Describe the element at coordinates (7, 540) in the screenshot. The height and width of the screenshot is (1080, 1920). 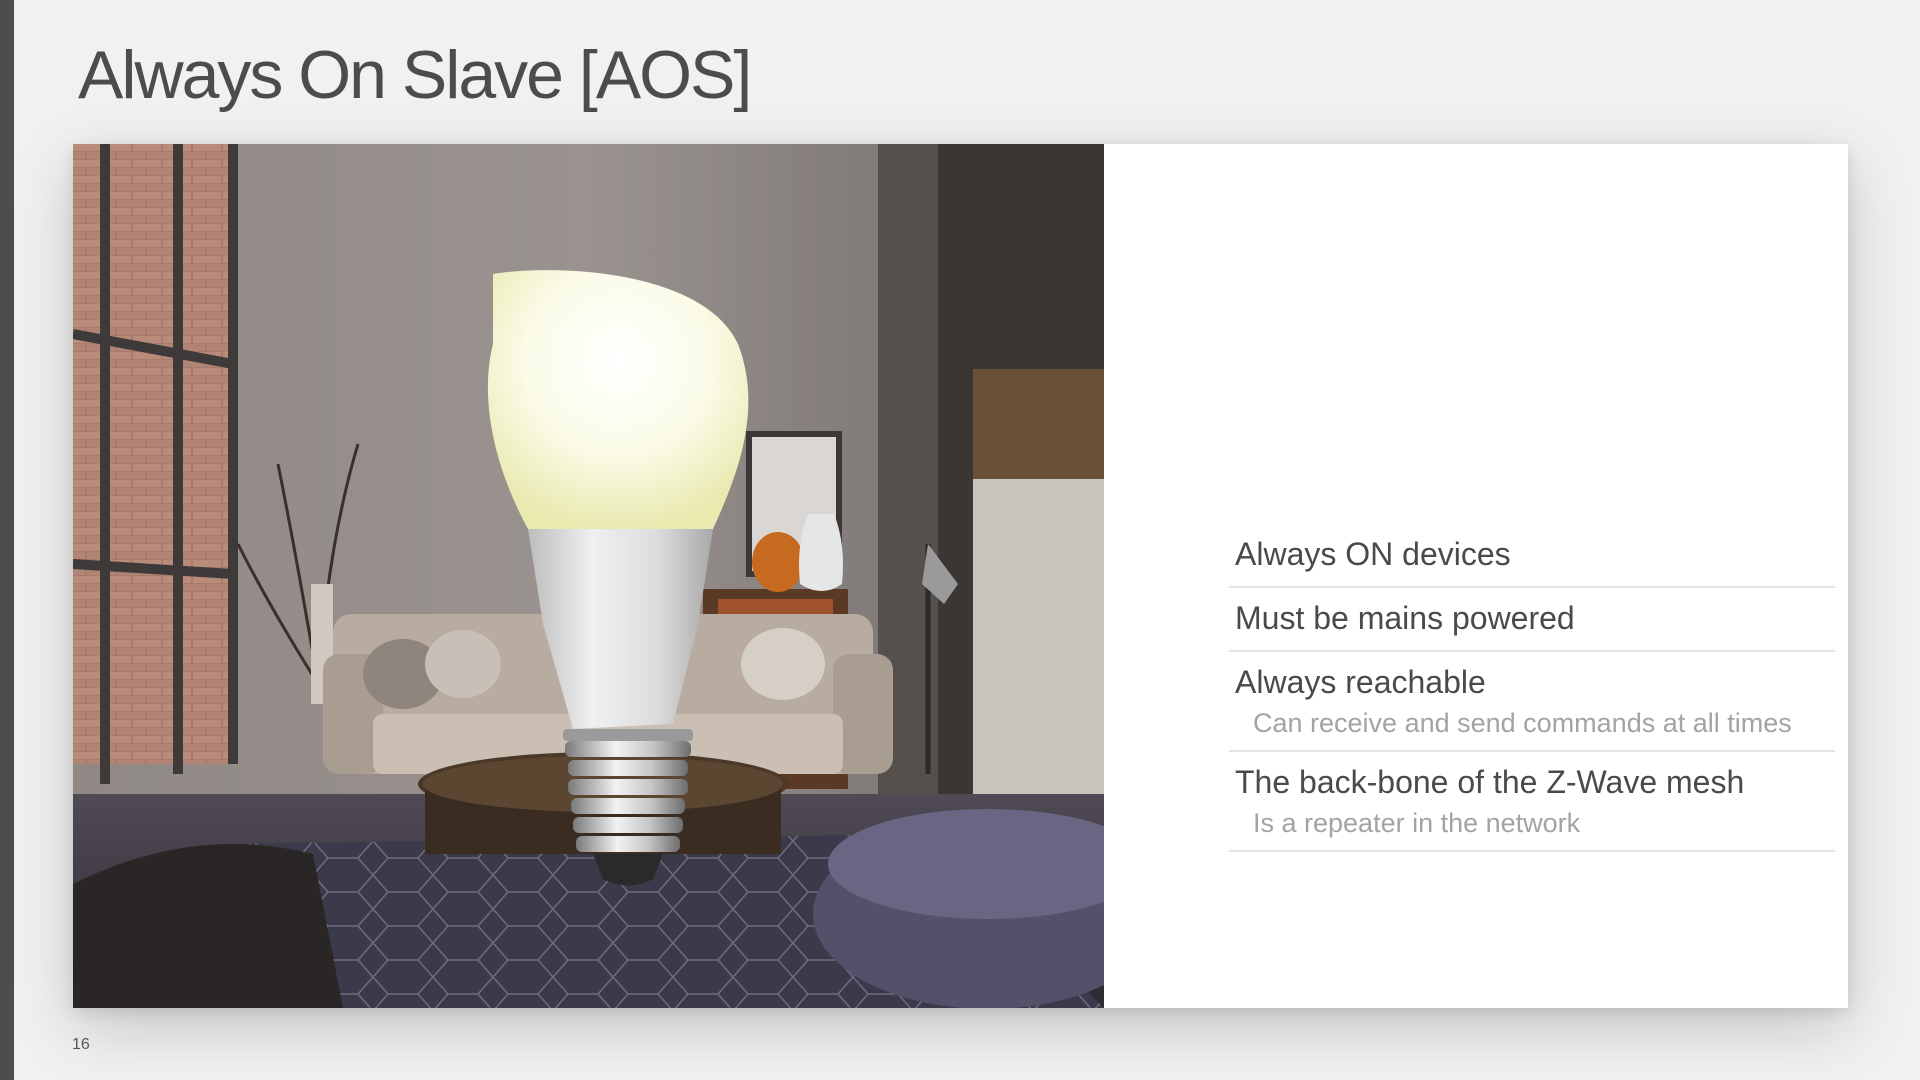
I see `left-edge-bar` at that location.